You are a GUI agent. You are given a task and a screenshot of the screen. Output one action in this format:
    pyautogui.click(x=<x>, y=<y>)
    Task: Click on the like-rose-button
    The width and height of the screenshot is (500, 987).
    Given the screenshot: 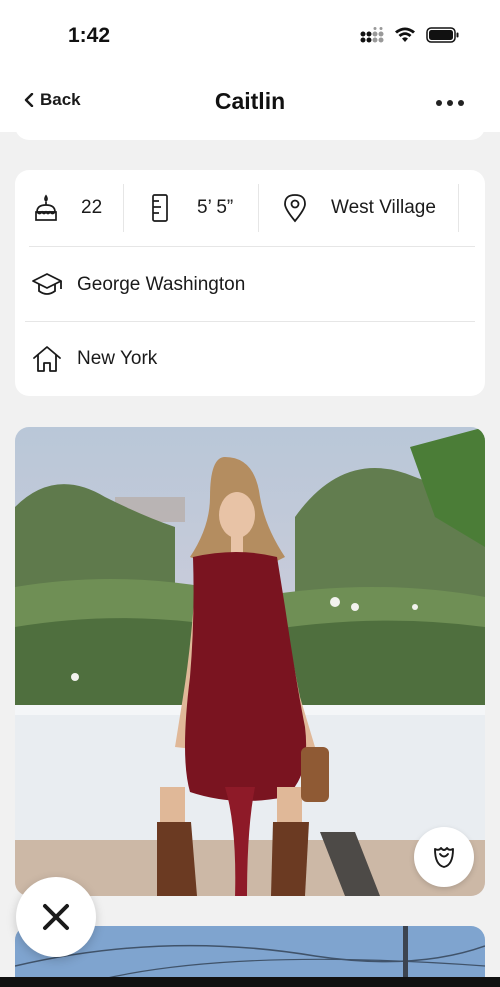 What is the action you would take?
    pyautogui.click(x=444, y=857)
    